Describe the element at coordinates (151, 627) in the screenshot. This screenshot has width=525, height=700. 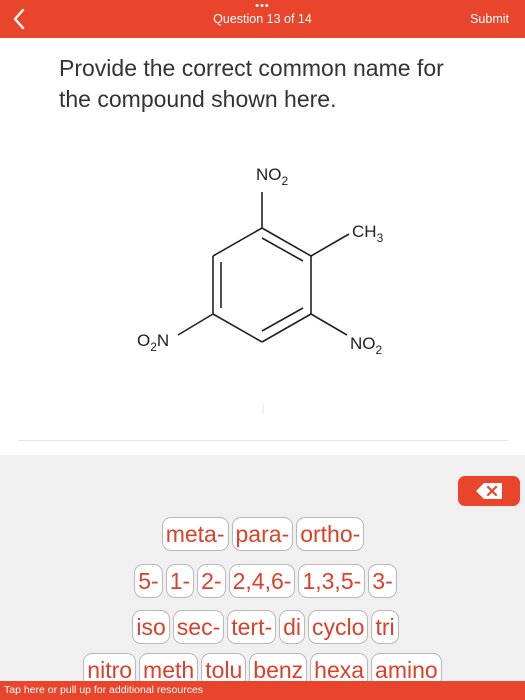
I see `key-iso: iso` at that location.